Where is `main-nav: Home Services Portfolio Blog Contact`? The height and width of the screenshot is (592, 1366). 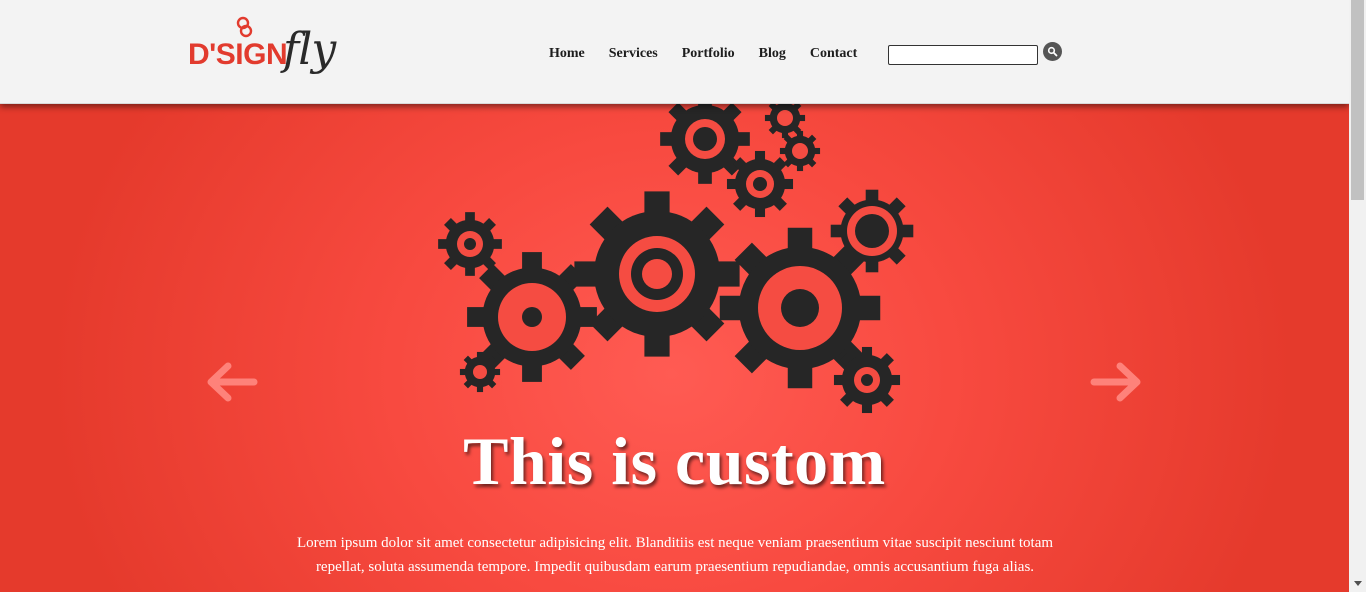
main-nav: Home Services Portfolio Blog Contact is located at coordinates (715, 54).